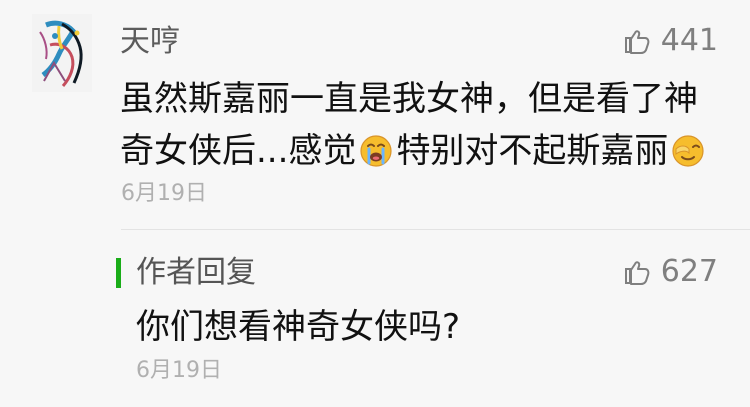 This screenshot has width=750, height=407. What do you see at coordinates (150, 42) in the screenshot?
I see `comment-username: 天哼` at bounding box center [150, 42].